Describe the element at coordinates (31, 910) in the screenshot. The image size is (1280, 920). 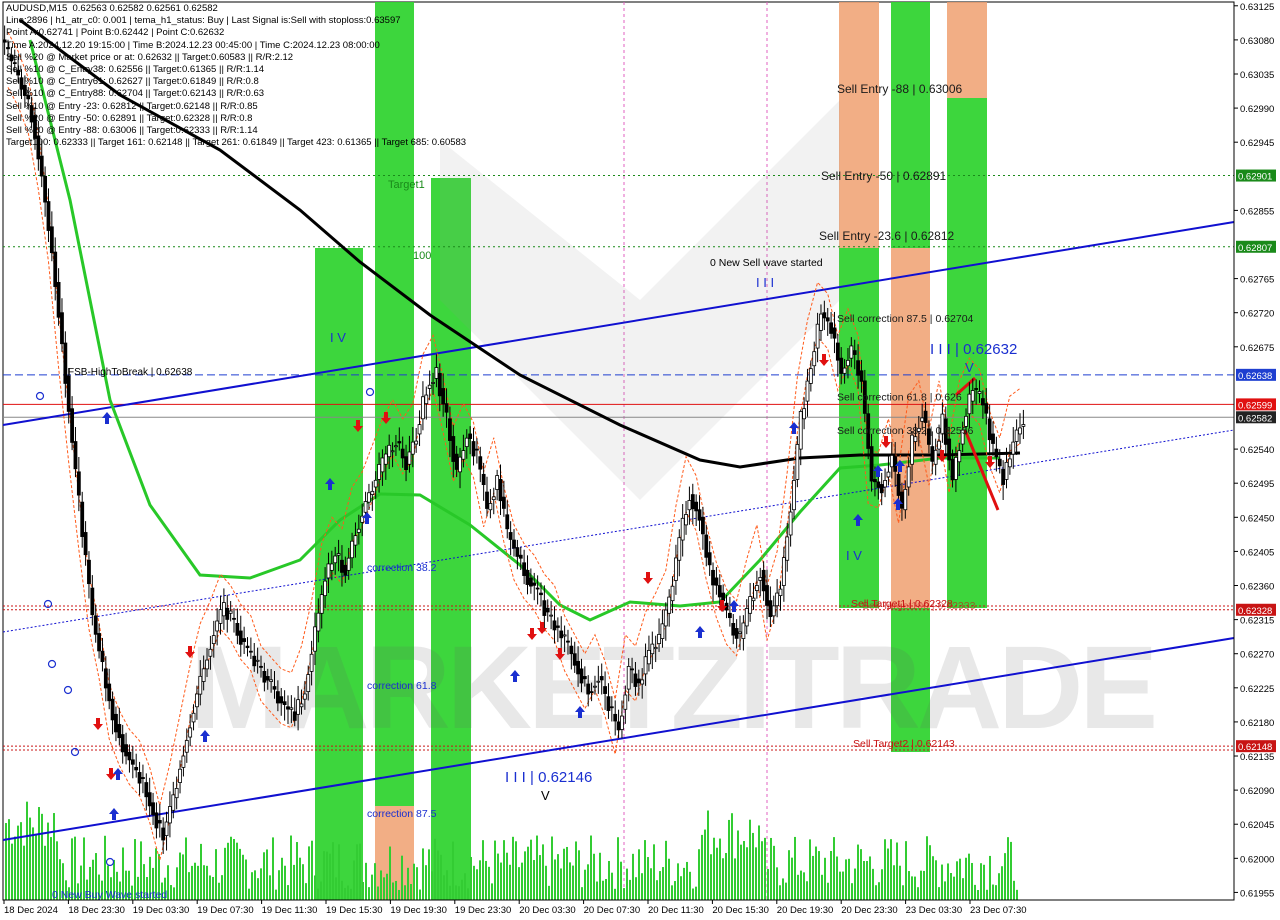
I see `time-tick-label: 18 Dec 2024` at that location.